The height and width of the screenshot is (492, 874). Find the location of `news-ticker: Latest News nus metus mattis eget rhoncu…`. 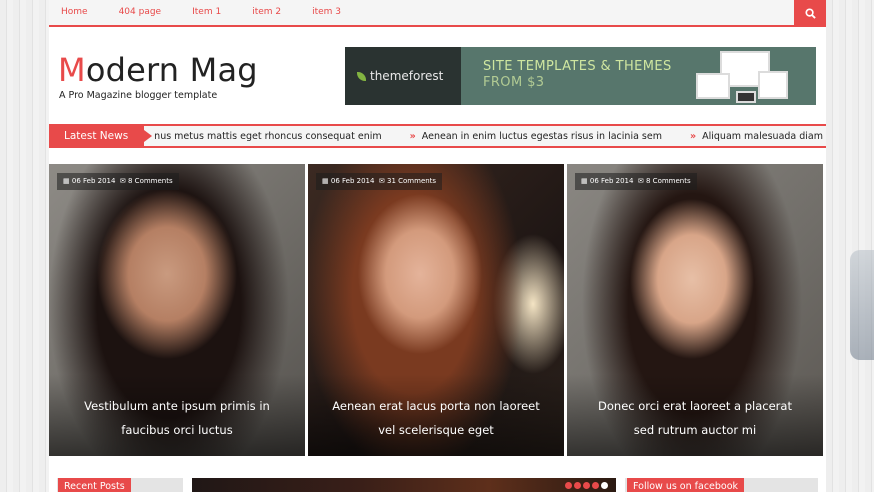

news-ticker: Latest News nus metus mattis eget rhoncu… is located at coordinates (437, 136).